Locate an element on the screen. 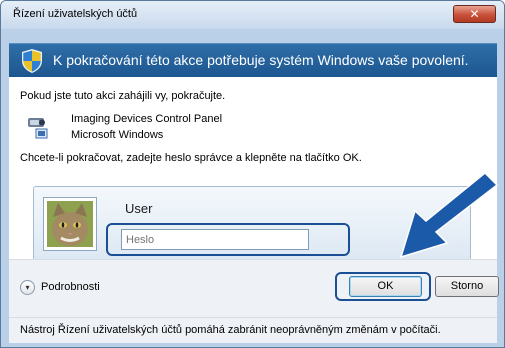 The image size is (505, 348). program-publisher: Microsoft Windows is located at coordinates (117, 135).